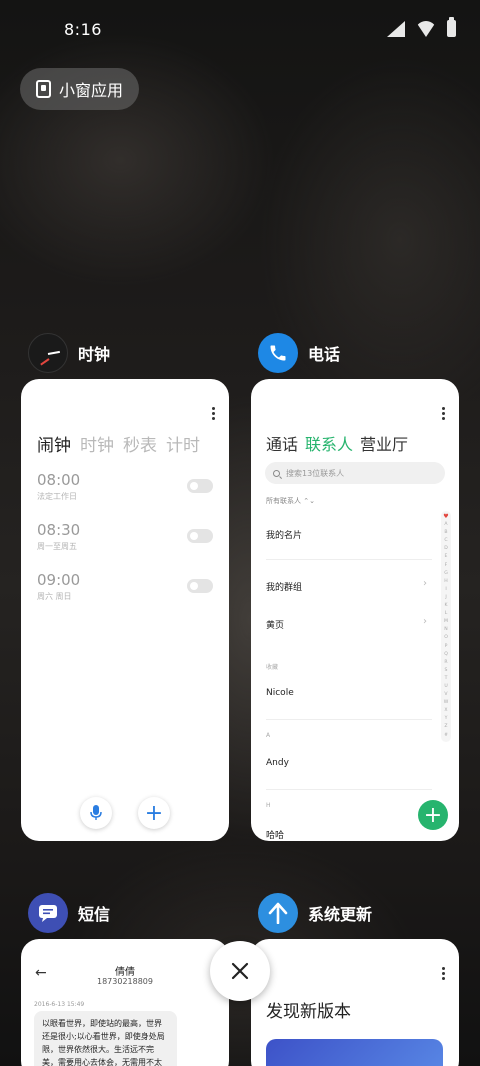 Image resolution: width=480 pixels, height=1066 pixels. What do you see at coordinates (94, 354) in the screenshot?
I see `clock-app-name: 时钟` at bounding box center [94, 354].